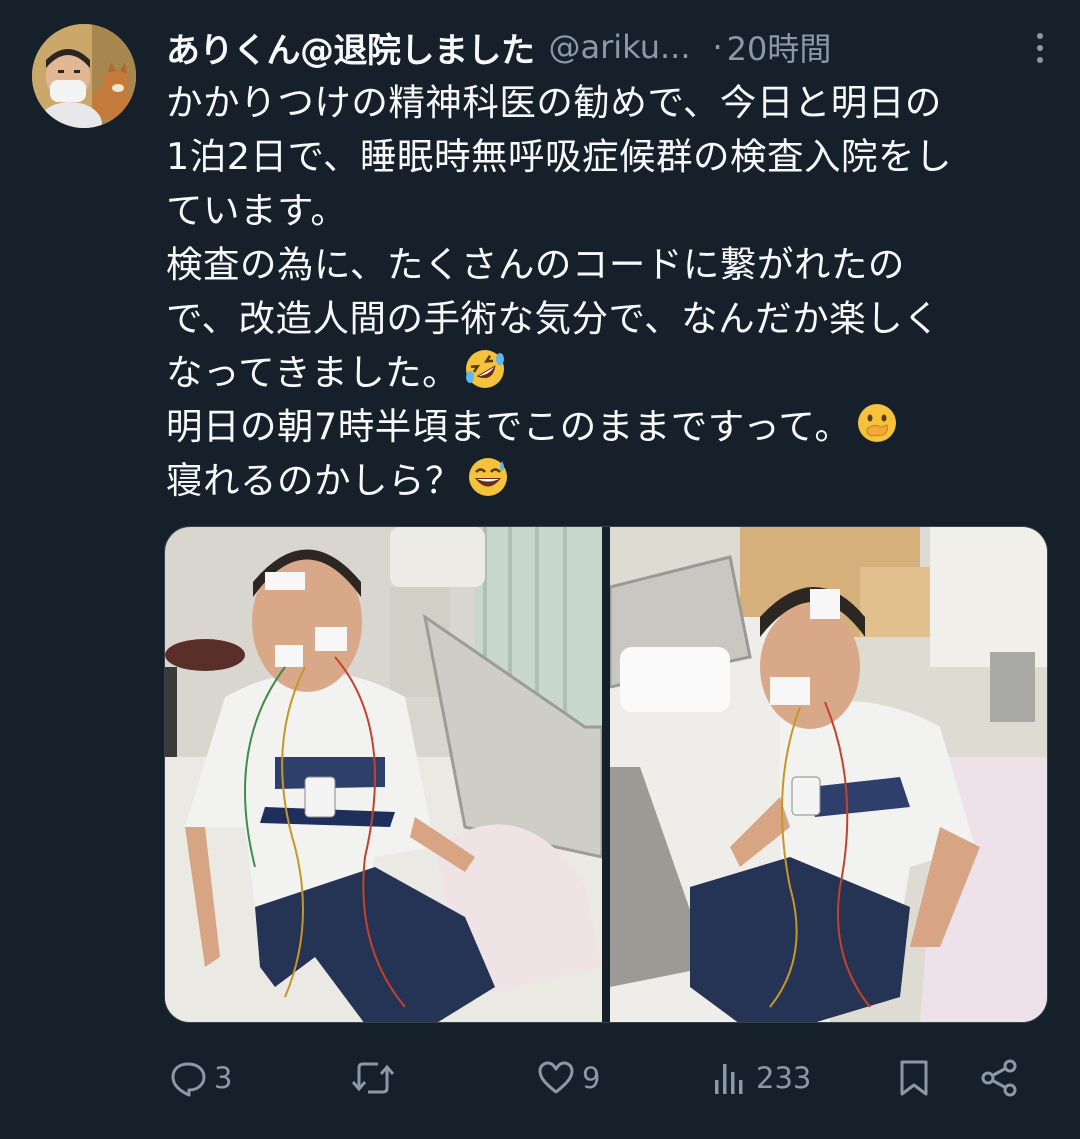 Image resolution: width=1080 pixels, height=1139 pixels. What do you see at coordinates (604, 1078) in the screenshot?
I see `tweet-actions: 3 9 233` at bounding box center [604, 1078].